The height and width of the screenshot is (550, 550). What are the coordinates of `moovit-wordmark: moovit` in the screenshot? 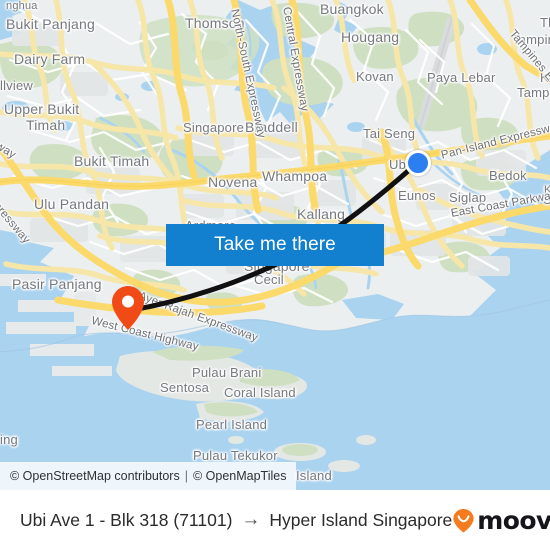 It's located at (513, 520).